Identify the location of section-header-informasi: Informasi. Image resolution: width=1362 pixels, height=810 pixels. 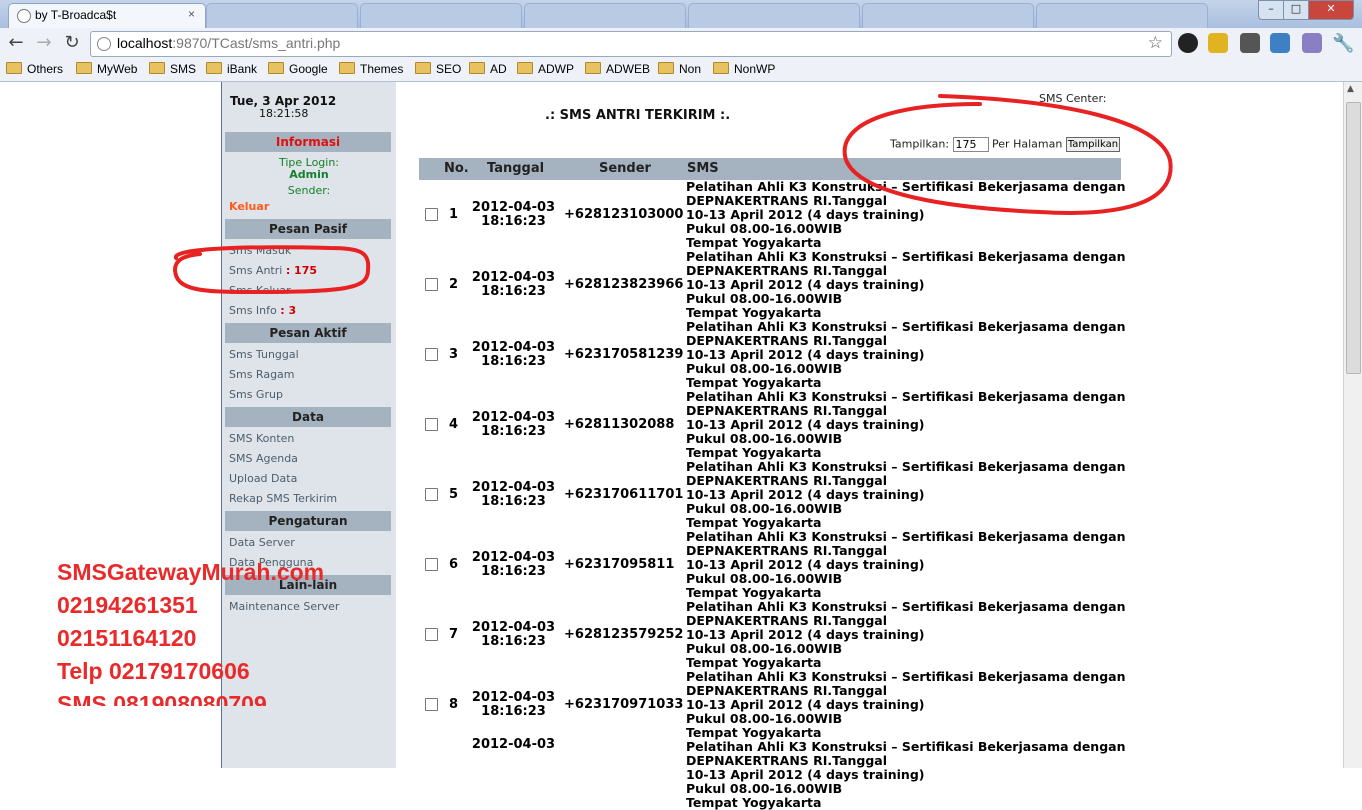
(308, 142).